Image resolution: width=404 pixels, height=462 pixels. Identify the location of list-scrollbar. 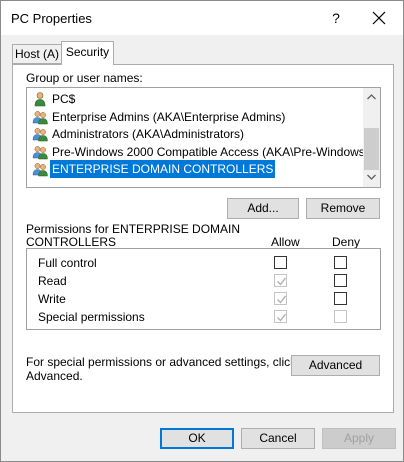
(371, 137).